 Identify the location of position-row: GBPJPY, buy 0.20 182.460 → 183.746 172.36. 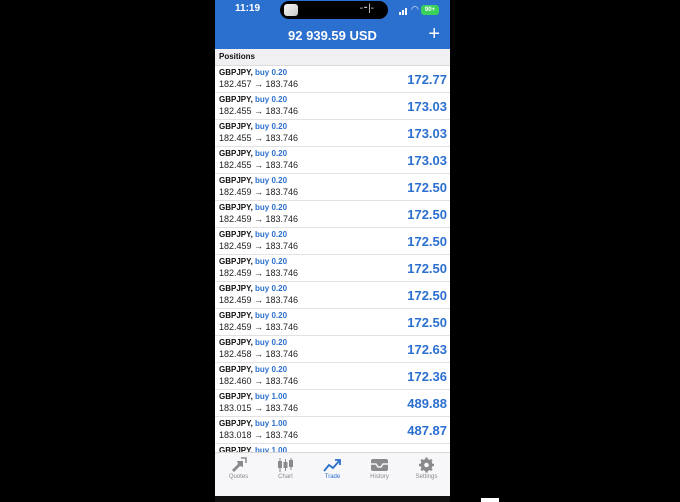
(332, 376).